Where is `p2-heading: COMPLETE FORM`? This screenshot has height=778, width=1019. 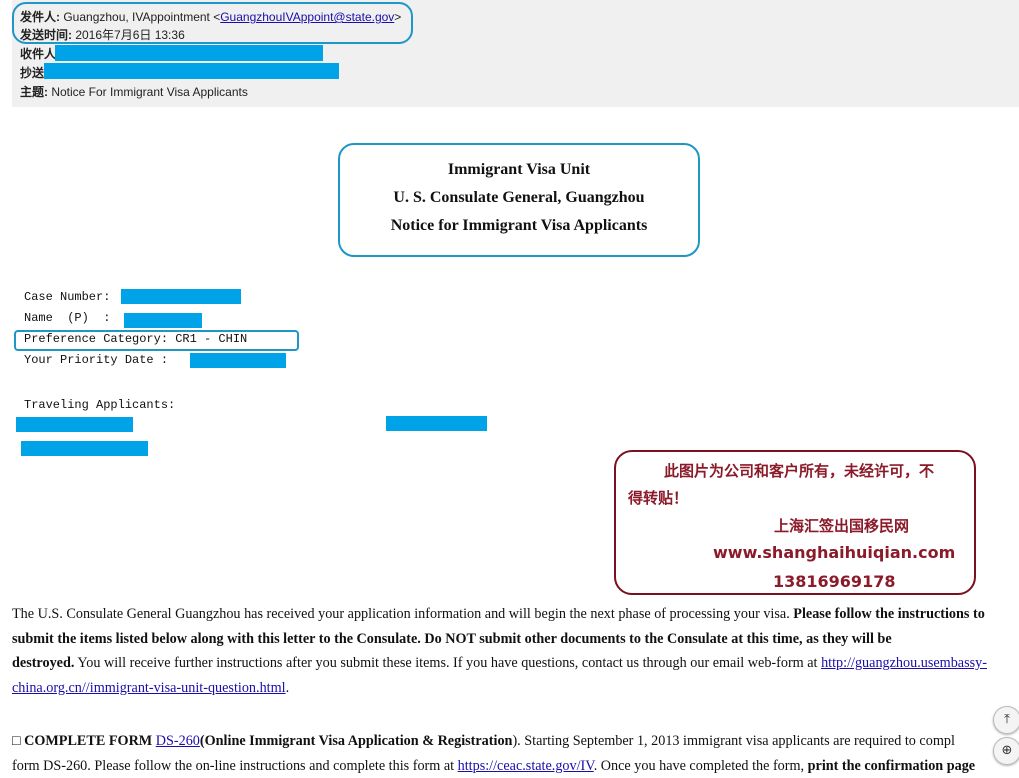
p2-heading: COMPLETE FORM is located at coordinates (90, 741).